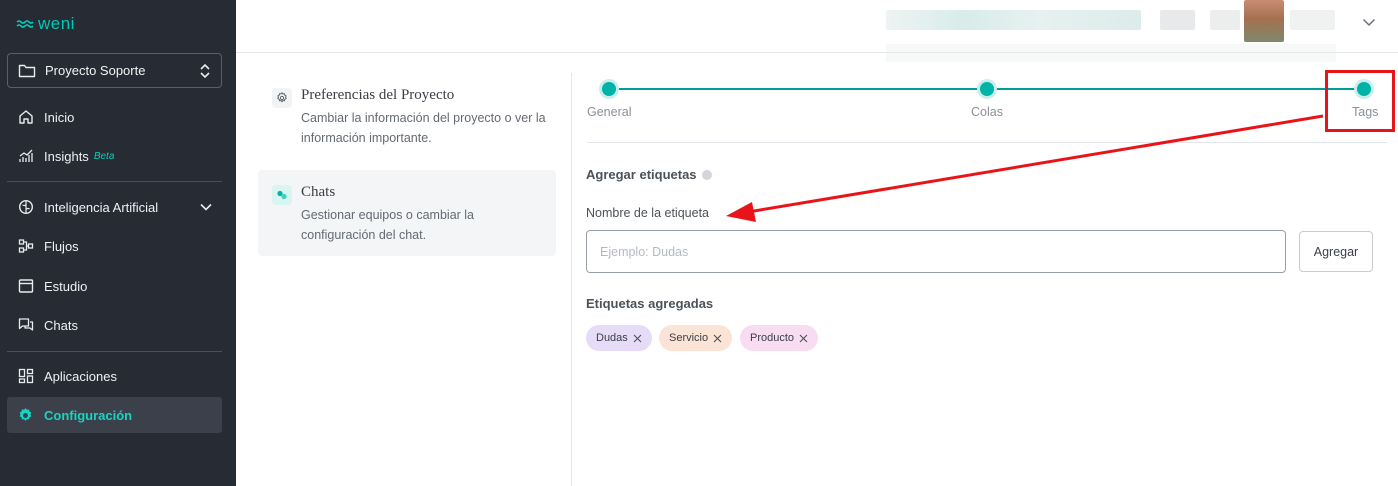 The width and height of the screenshot is (1398, 486). I want to click on stepper-divider, so click(987, 142).